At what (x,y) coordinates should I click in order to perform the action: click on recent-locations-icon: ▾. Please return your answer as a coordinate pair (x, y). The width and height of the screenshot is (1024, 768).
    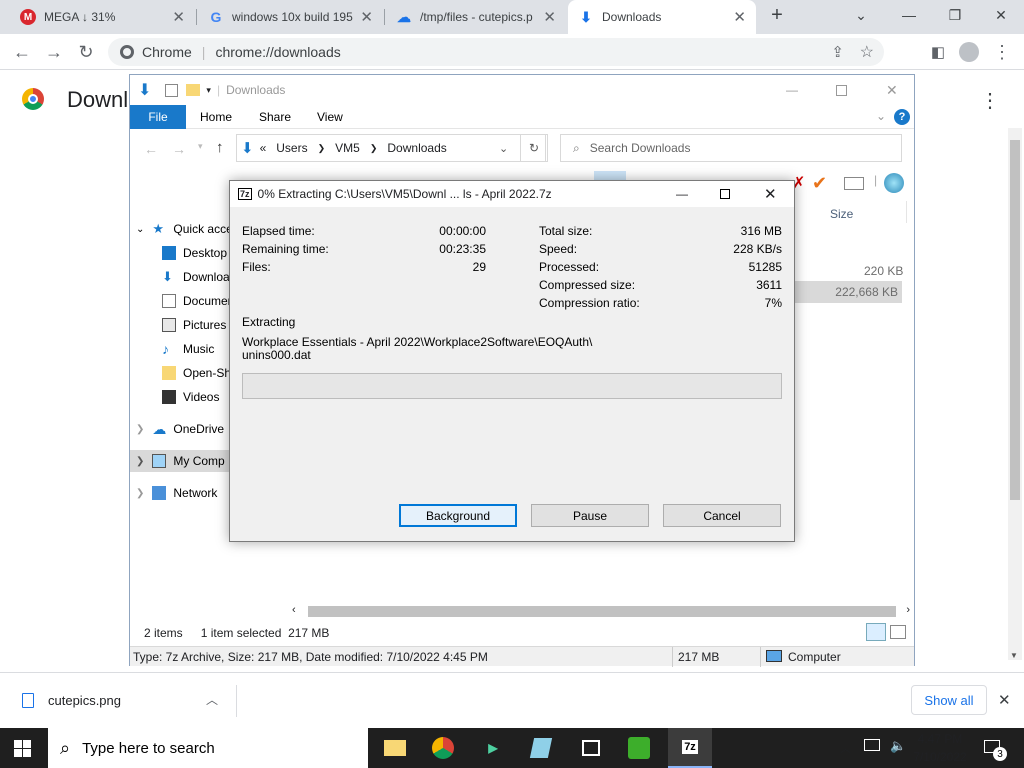
    Looking at the image, I should click on (200, 146).